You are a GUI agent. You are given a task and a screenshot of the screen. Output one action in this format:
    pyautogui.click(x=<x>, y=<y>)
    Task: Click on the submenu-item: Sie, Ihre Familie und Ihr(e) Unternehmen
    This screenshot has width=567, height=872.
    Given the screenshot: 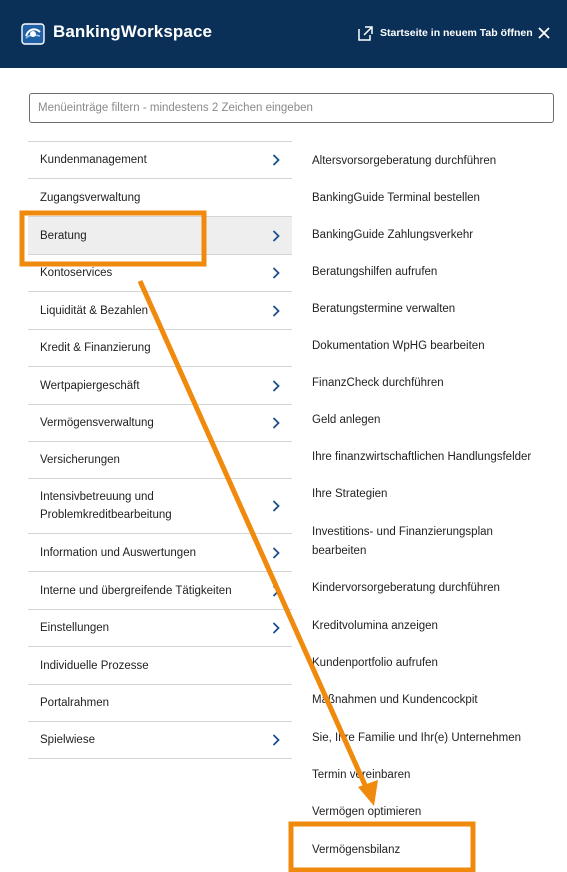 What is the action you would take?
    pyautogui.click(x=437, y=738)
    